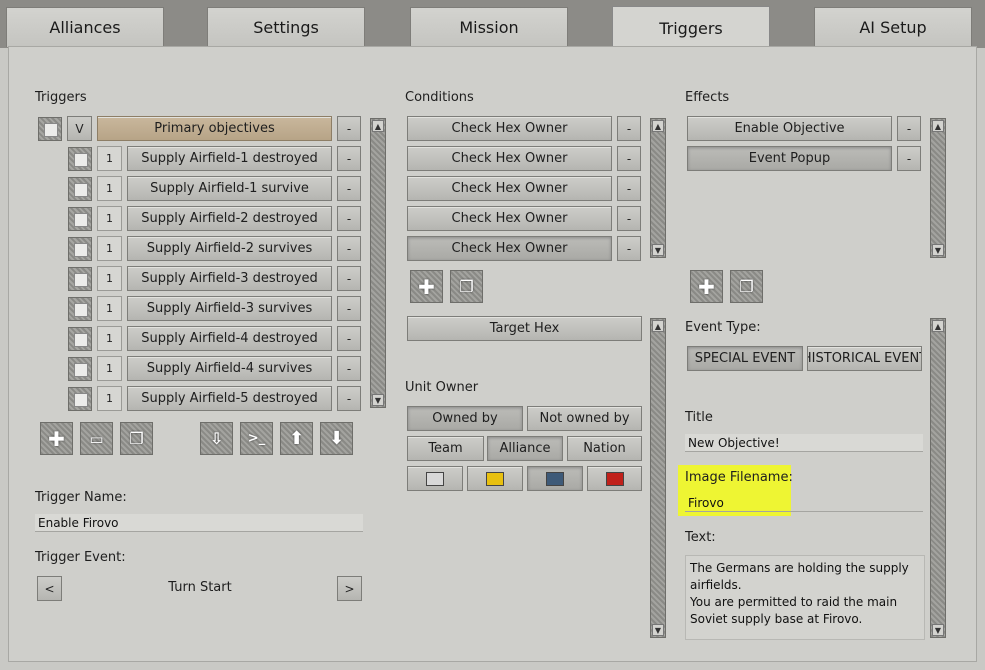  I want to click on copy-trigger-button: ❐, so click(136, 438).